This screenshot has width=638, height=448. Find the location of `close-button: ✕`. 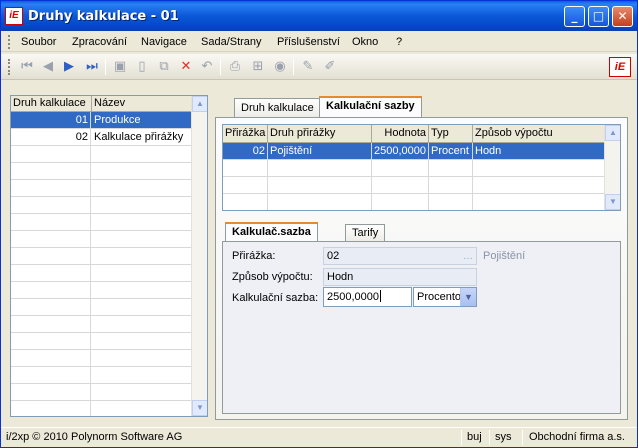

close-button: ✕ is located at coordinates (622, 16).